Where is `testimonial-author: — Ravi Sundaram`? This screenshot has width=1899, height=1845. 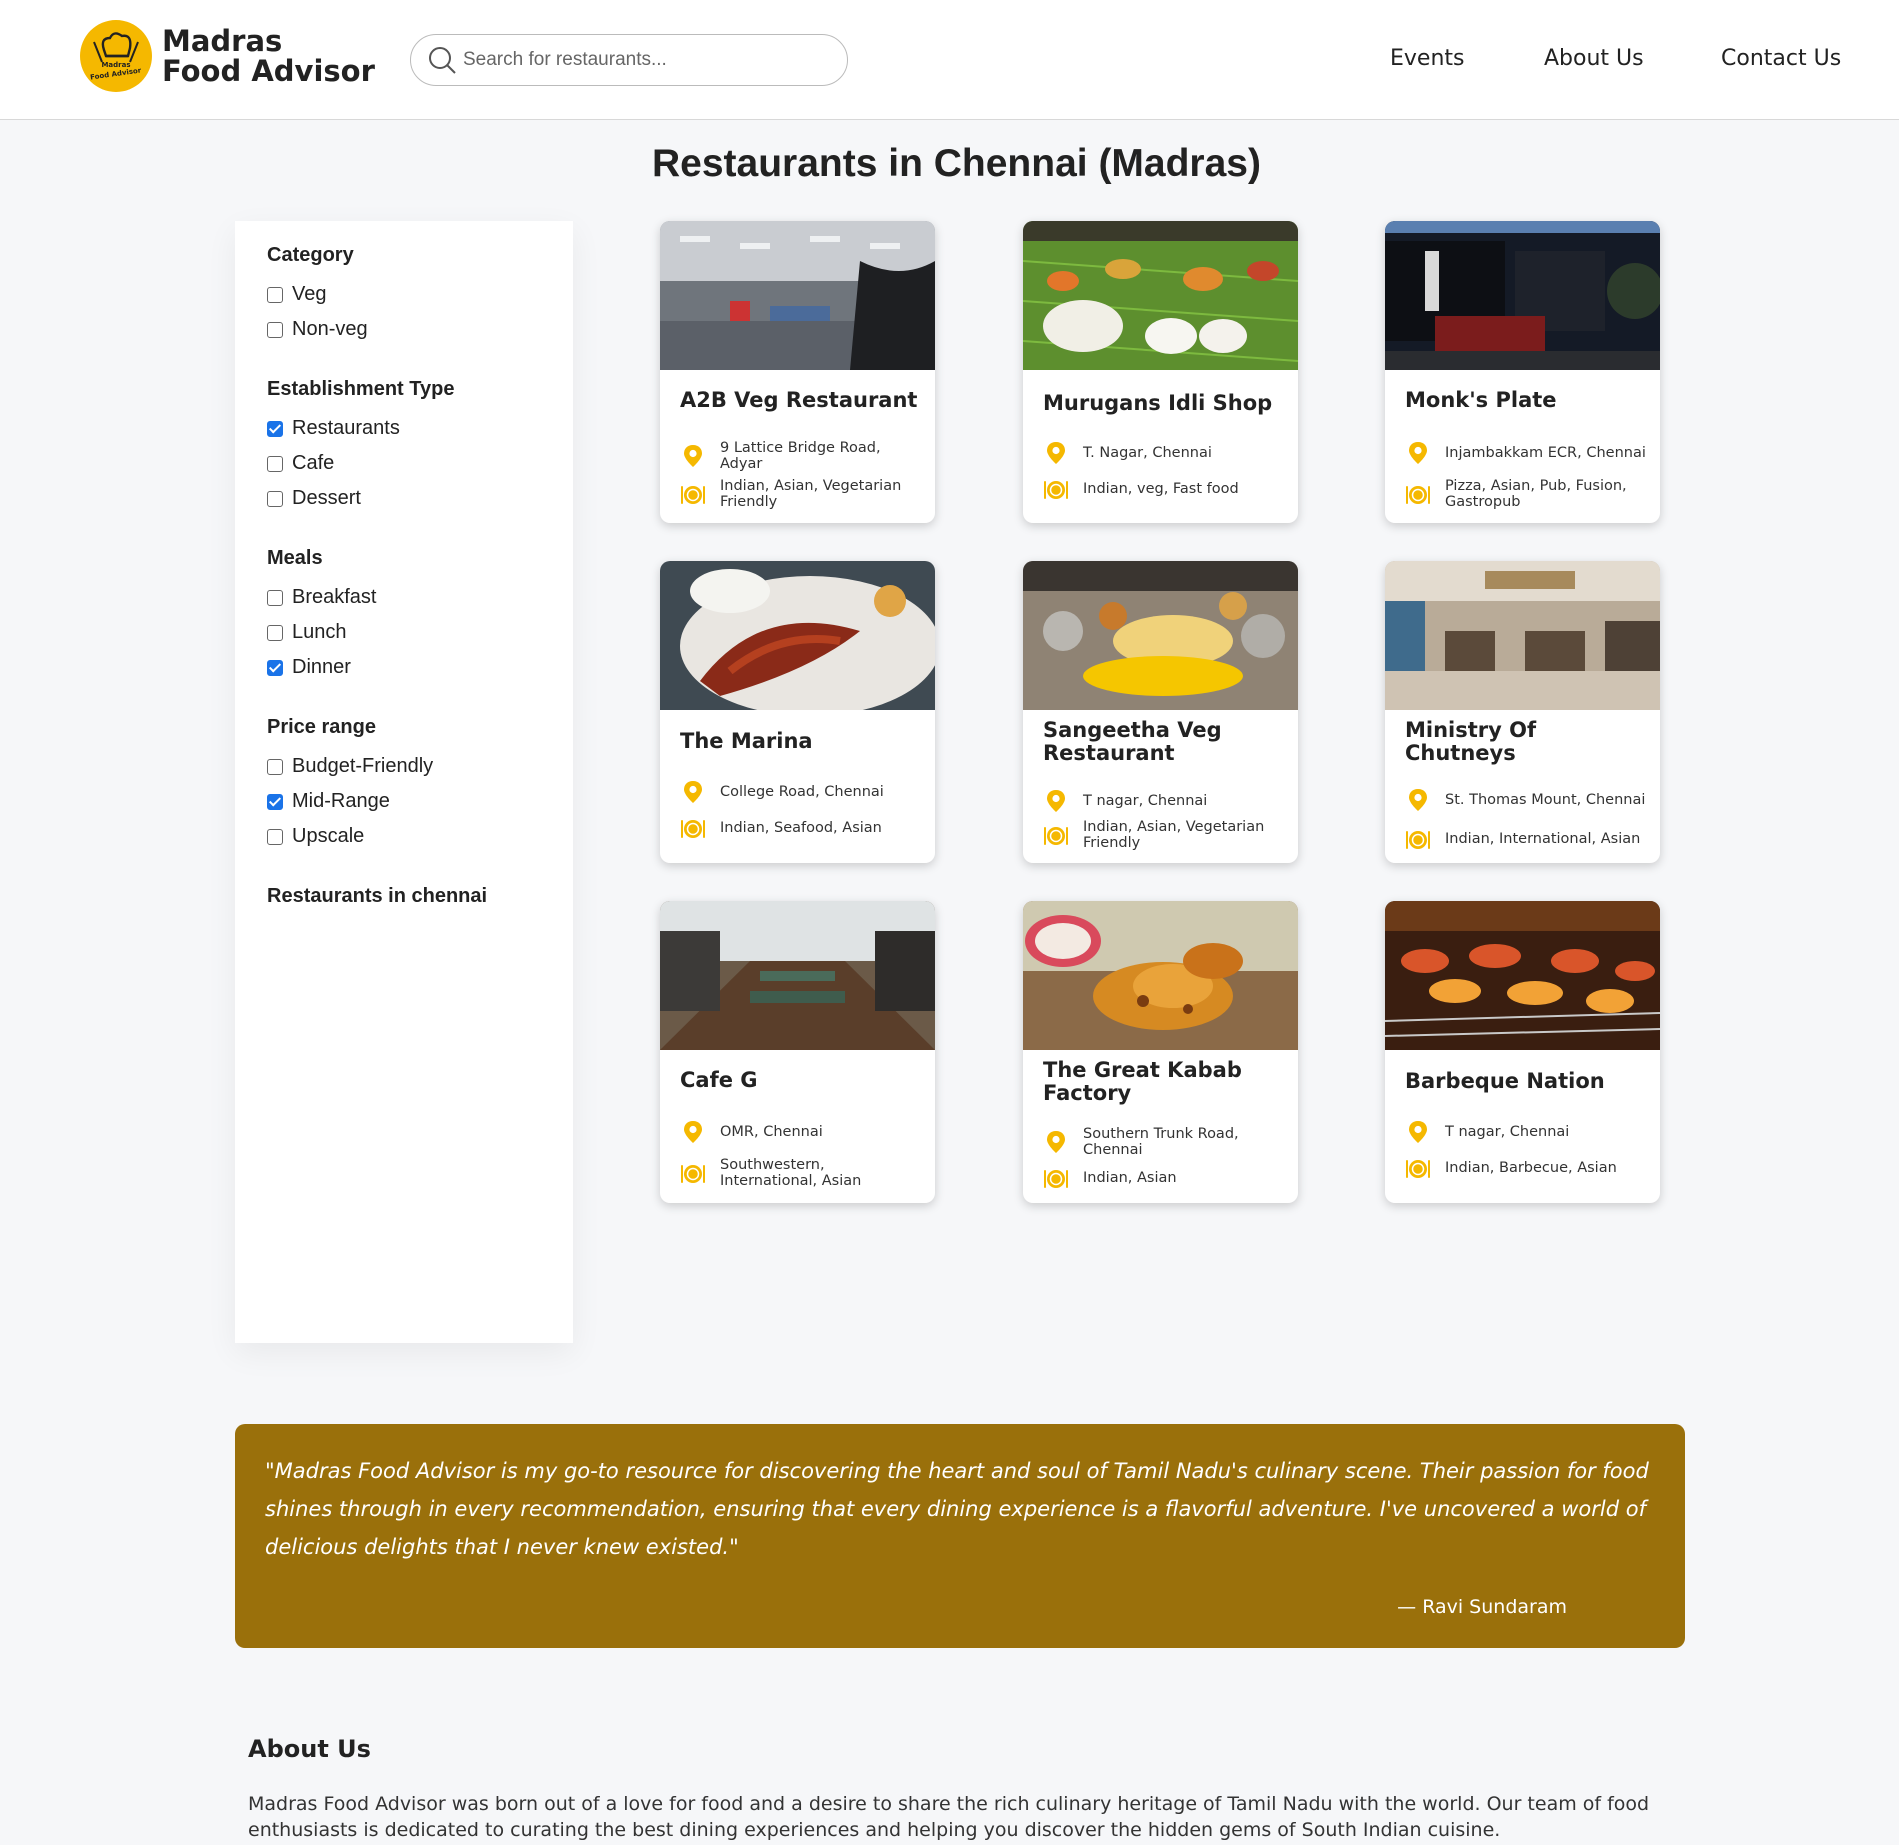 testimonial-author: — Ravi Sundaram is located at coordinates (1482, 1607).